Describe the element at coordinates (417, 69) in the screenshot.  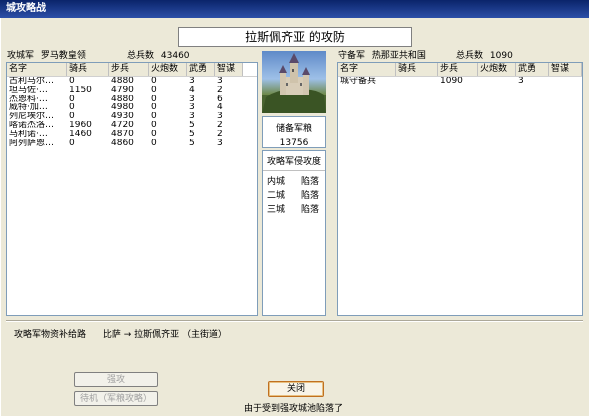
I see `defender-col-cavalry: 骑兵` at that location.